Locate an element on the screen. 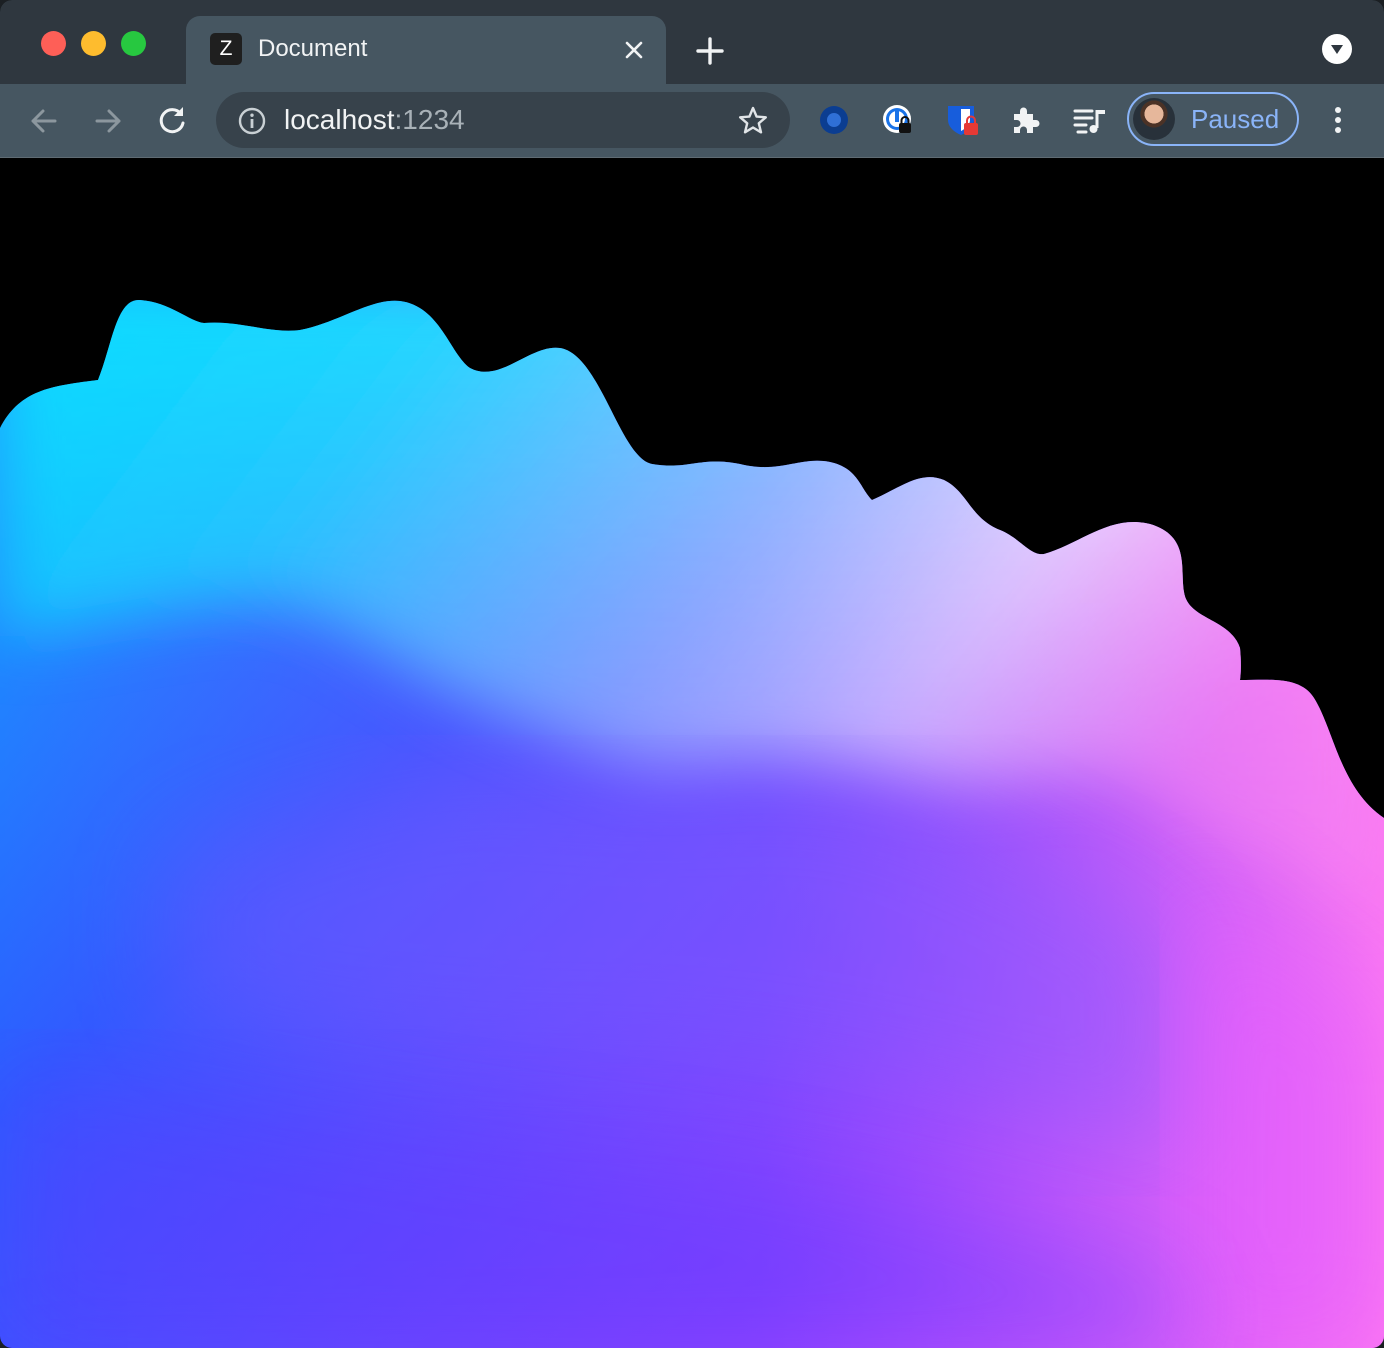 The width and height of the screenshot is (1384, 1348). profile-status-label: Paused is located at coordinates (1235, 119).